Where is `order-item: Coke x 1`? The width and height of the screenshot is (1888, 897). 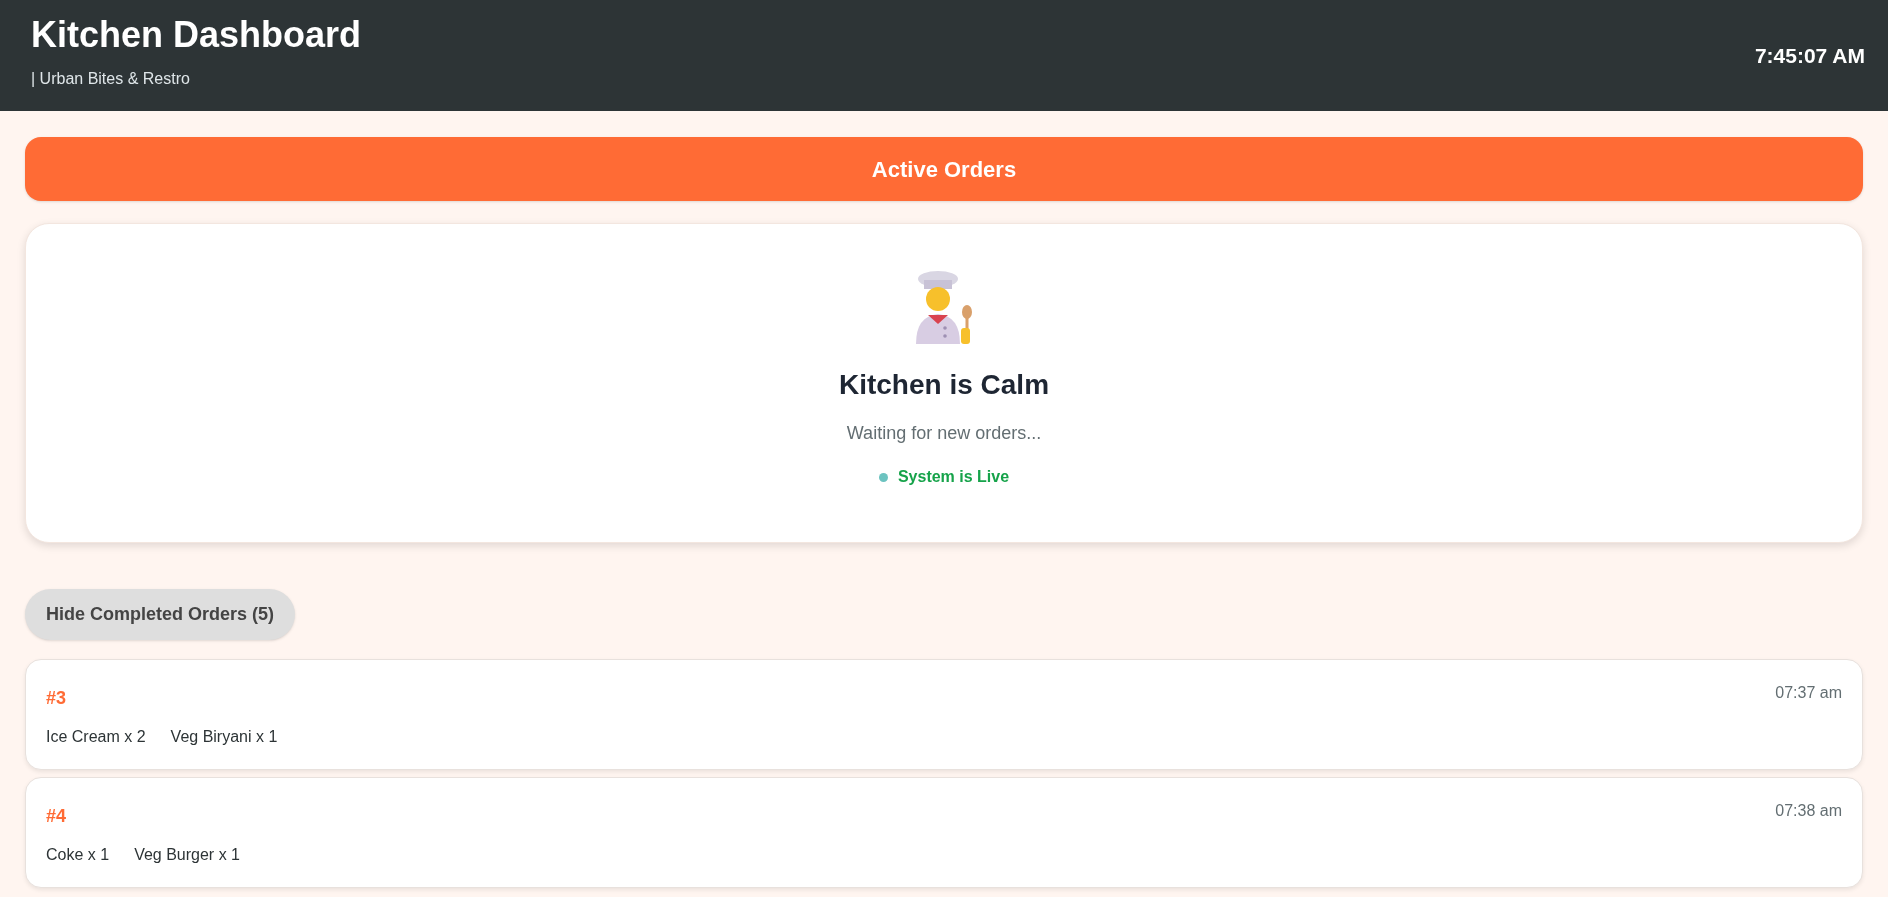
order-item: Coke x 1 is located at coordinates (78, 855).